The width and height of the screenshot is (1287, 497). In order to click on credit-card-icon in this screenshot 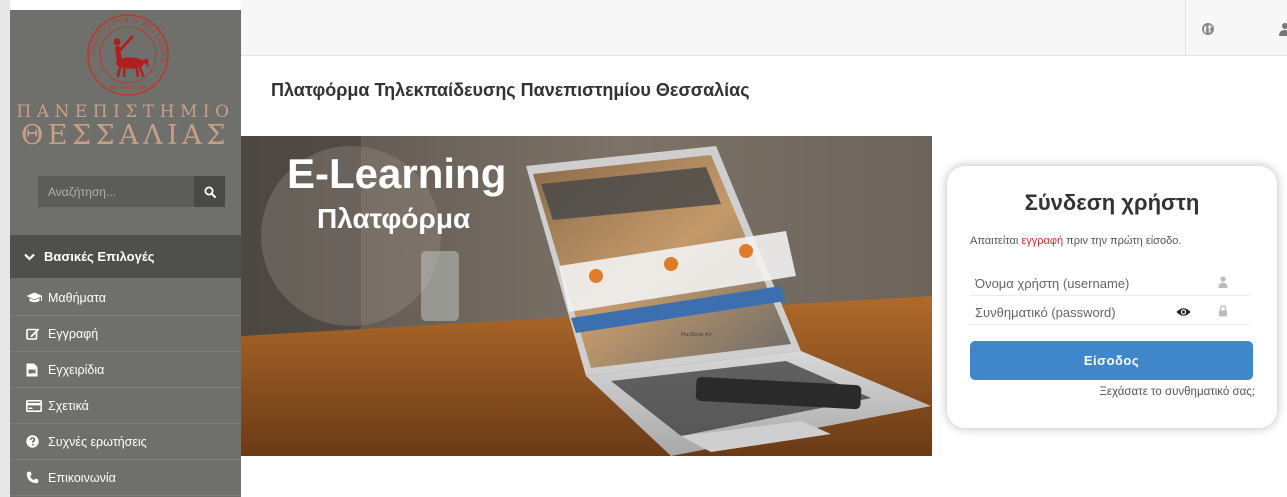, I will do `click(35, 406)`.